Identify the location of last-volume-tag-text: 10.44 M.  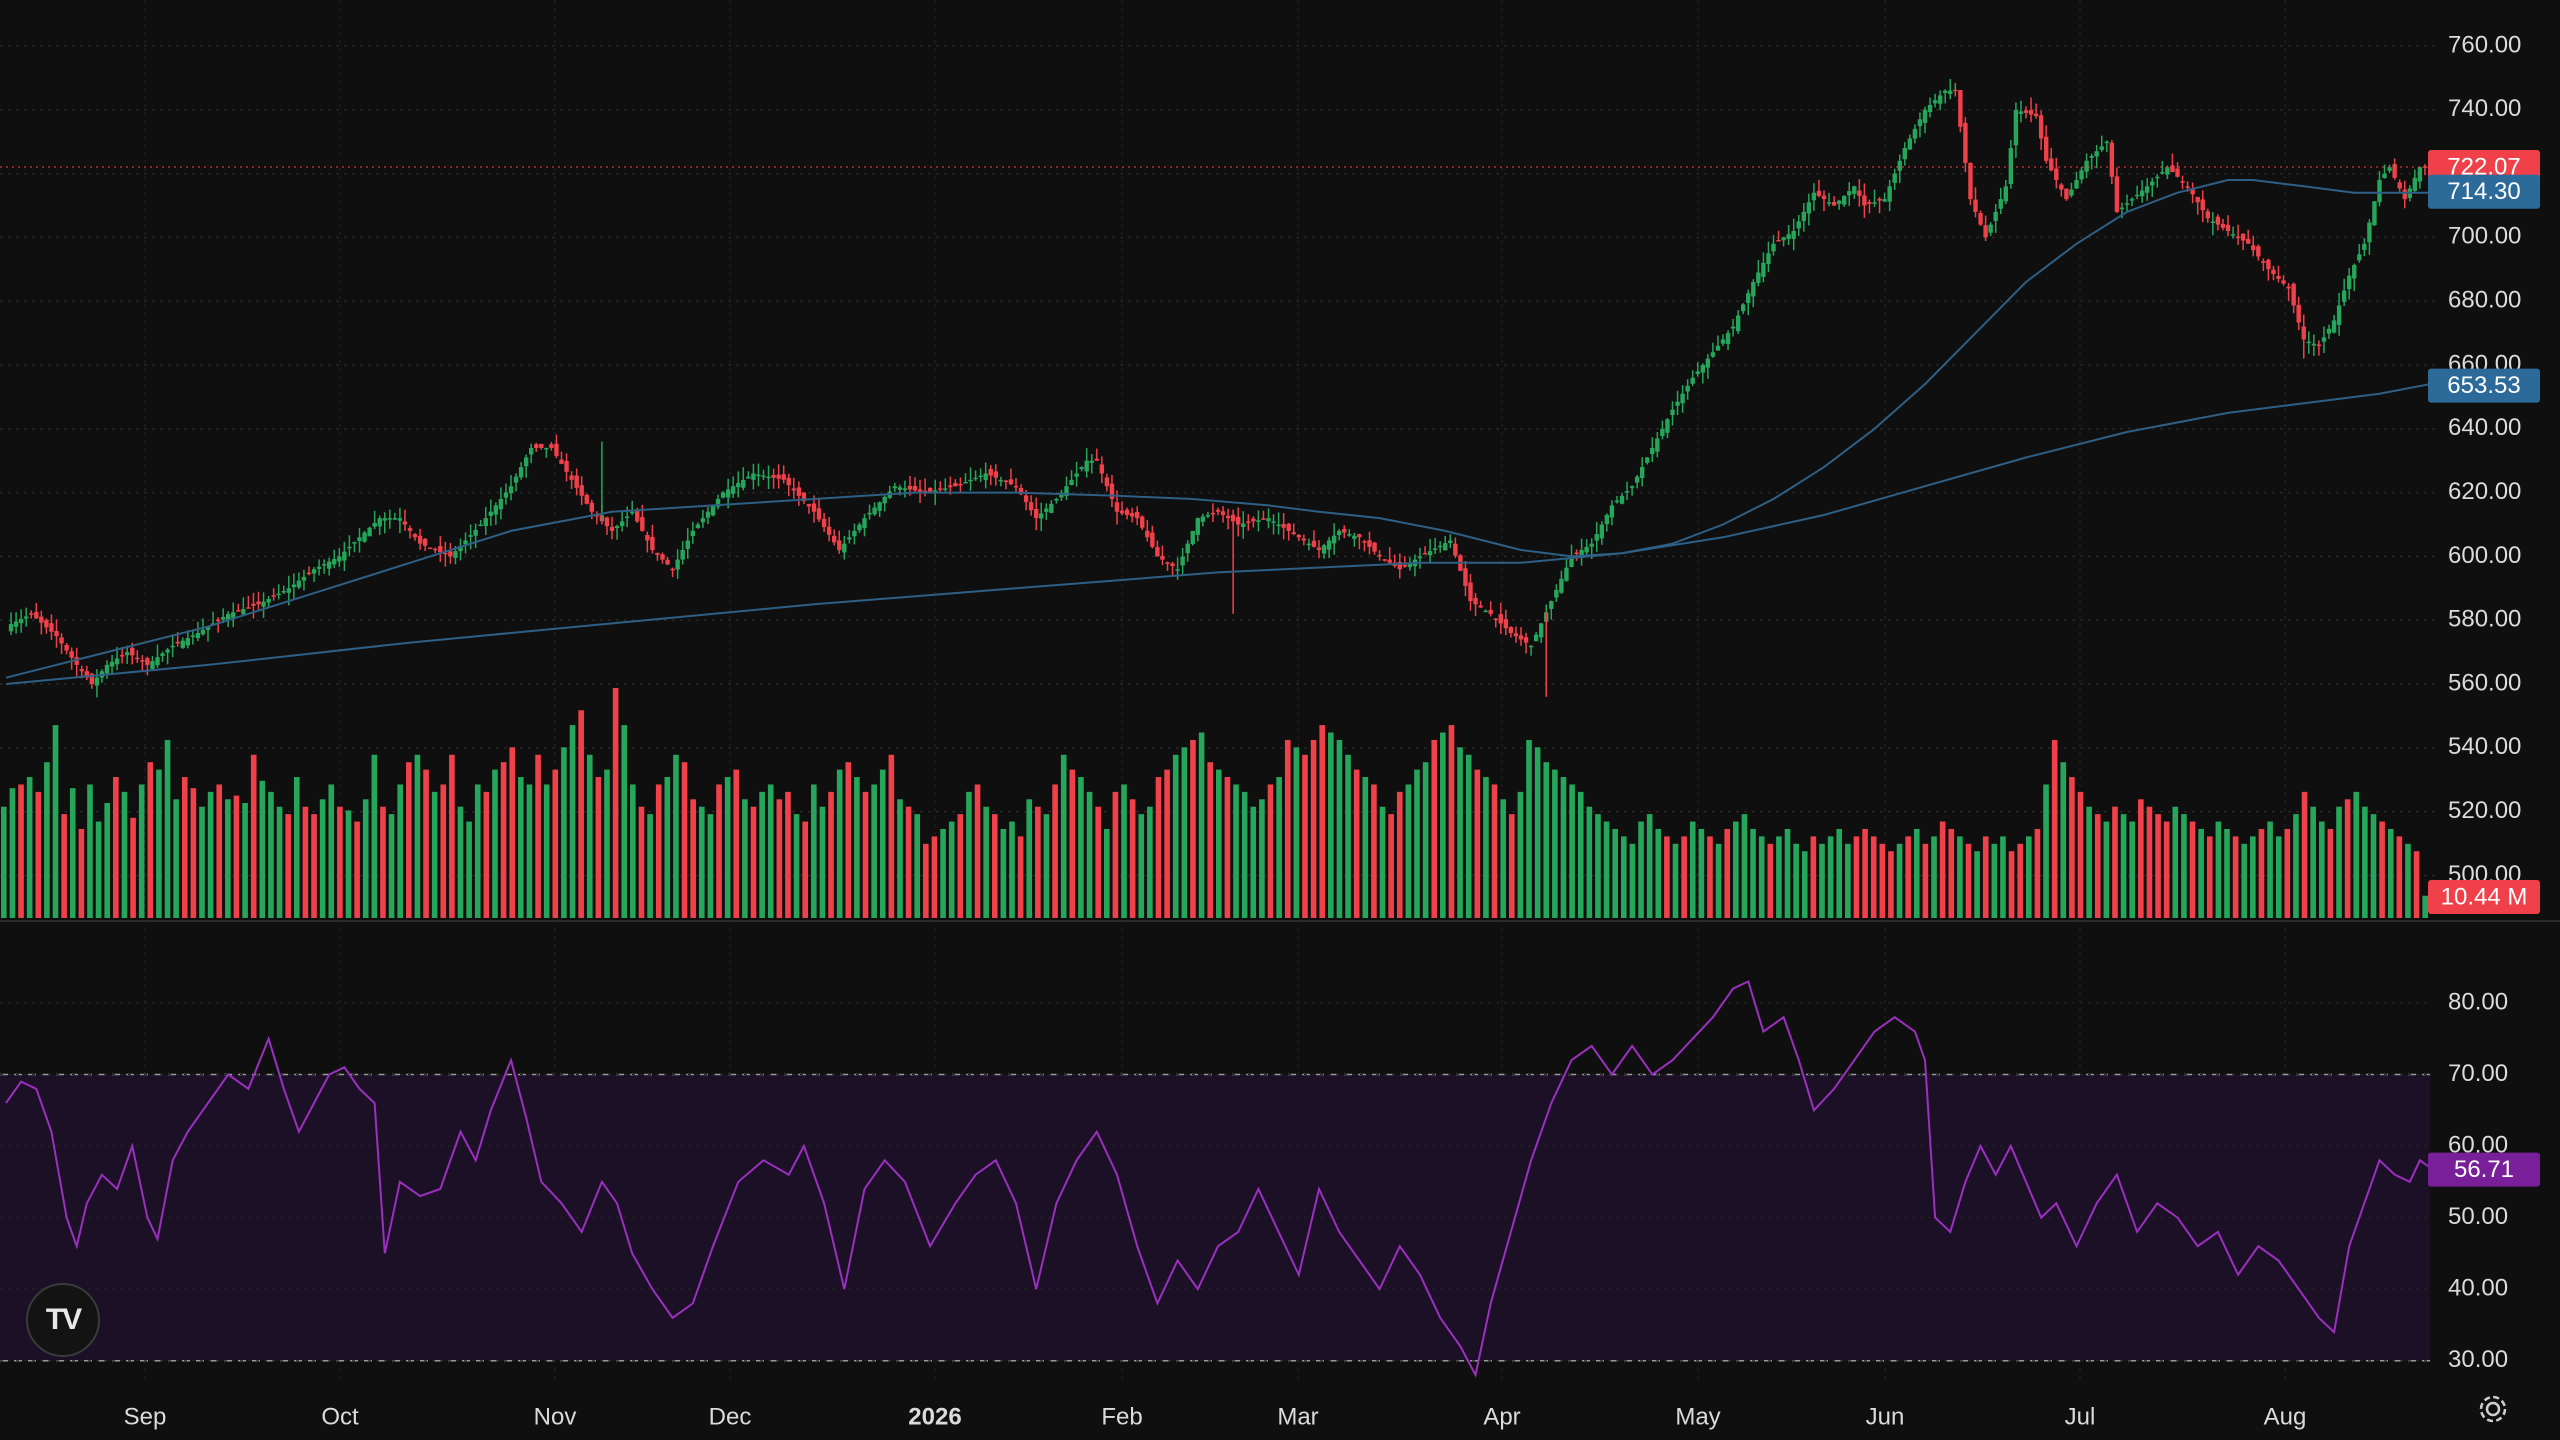
(2484, 896).